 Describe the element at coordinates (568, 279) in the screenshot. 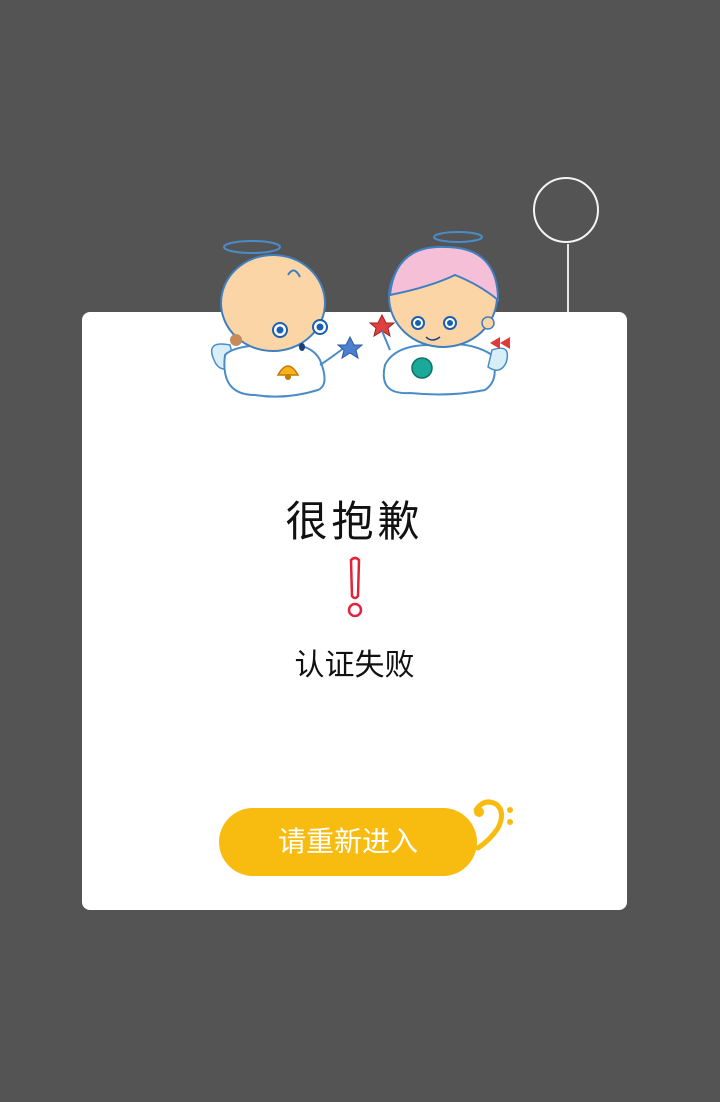

I see `hanging-string` at that location.